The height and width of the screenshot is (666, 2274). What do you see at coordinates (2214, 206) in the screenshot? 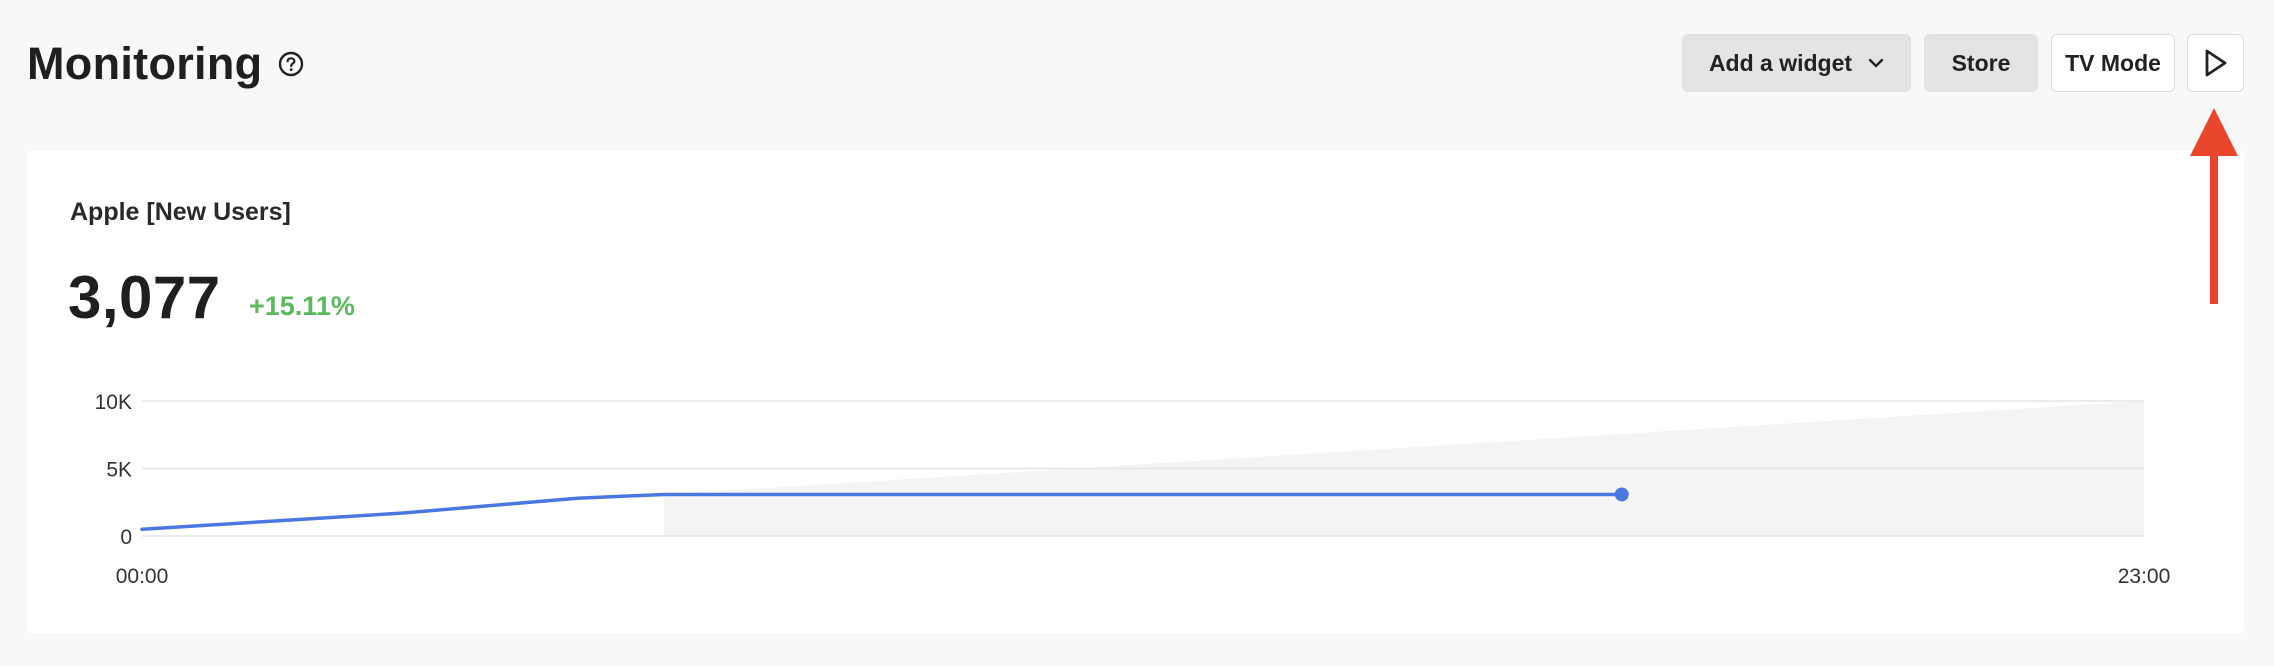
I see `annotation-arrow-icon` at bounding box center [2214, 206].